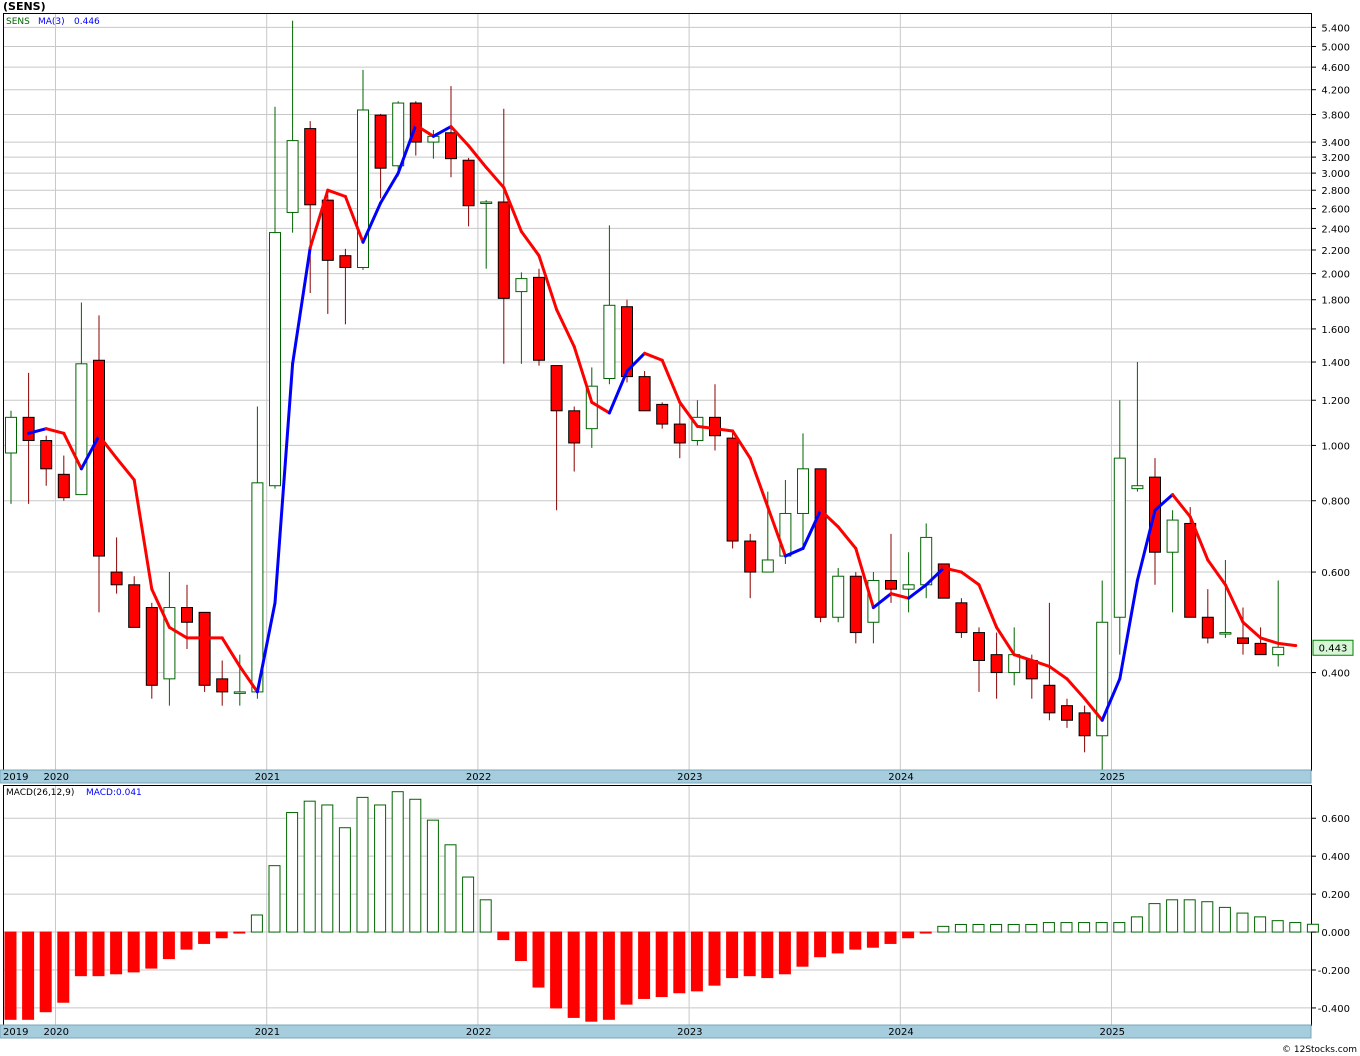  I want to click on price-y-tick-label: 0.800, so click(1335, 502).